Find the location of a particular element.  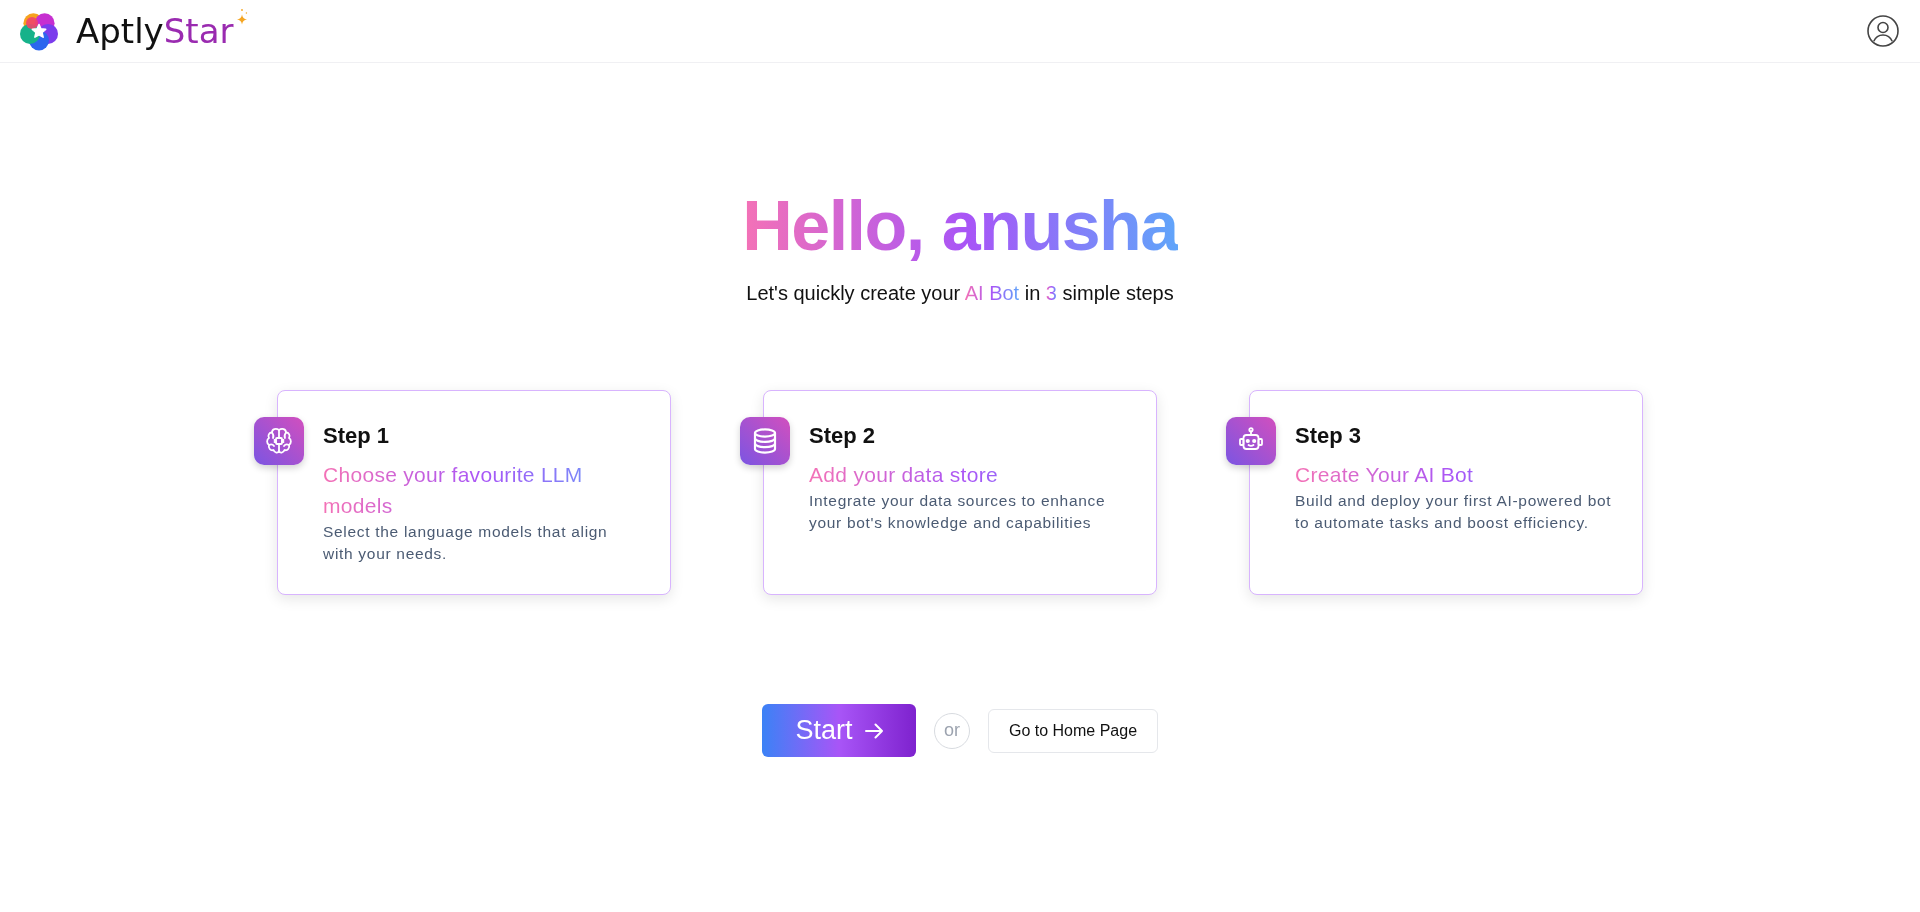

step-description: Select the language models that align with your needs. is located at coordinates (466, 543).